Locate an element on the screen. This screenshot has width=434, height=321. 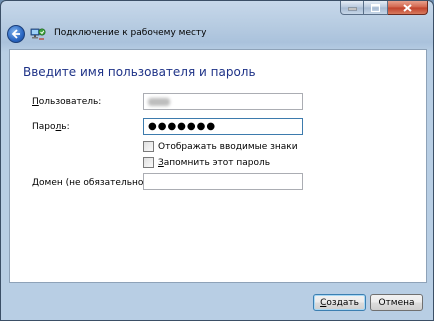
remember-label-rest: апомнить этот пароль is located at coordinates (217, 162).